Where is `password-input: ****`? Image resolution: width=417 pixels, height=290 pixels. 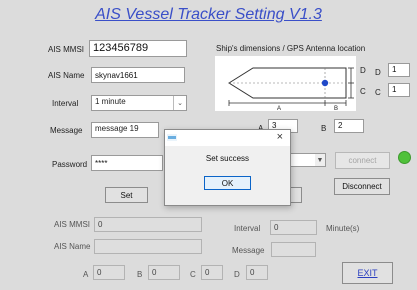 password-input: **** is located at coordinates (127, 163).